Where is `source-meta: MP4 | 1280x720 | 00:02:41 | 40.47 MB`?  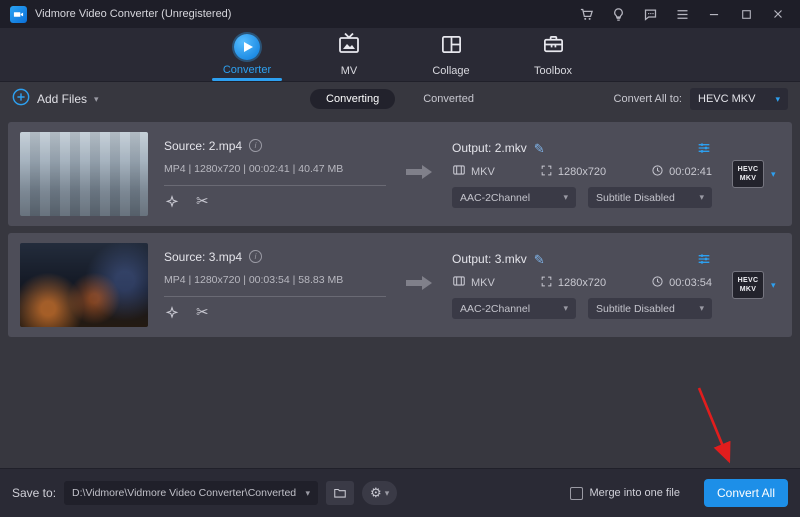
source-meta: MP4 | 1280x720 | 00:02:41 | 40.47 MB is located at coordinates (275, 174).